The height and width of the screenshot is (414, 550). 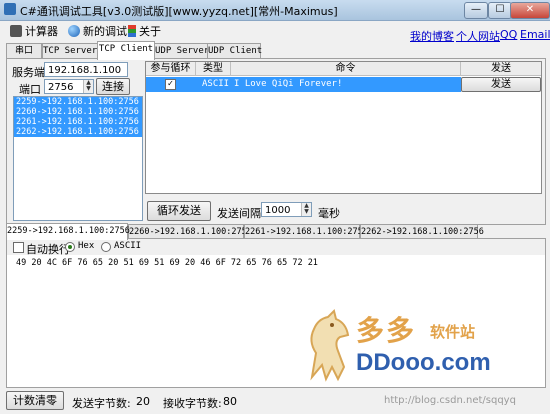 What do you see at coordinates (171, 69) in the screenshot?
I see `grid-header-loop: 参与循环` at bounding box center [171, 69].